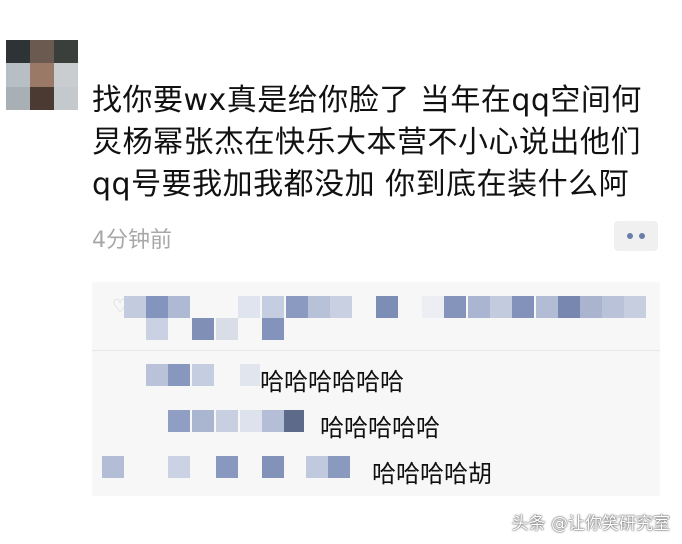  I want to click on comment-text: 哈哈哈哈哈哈, so click(332, 382).